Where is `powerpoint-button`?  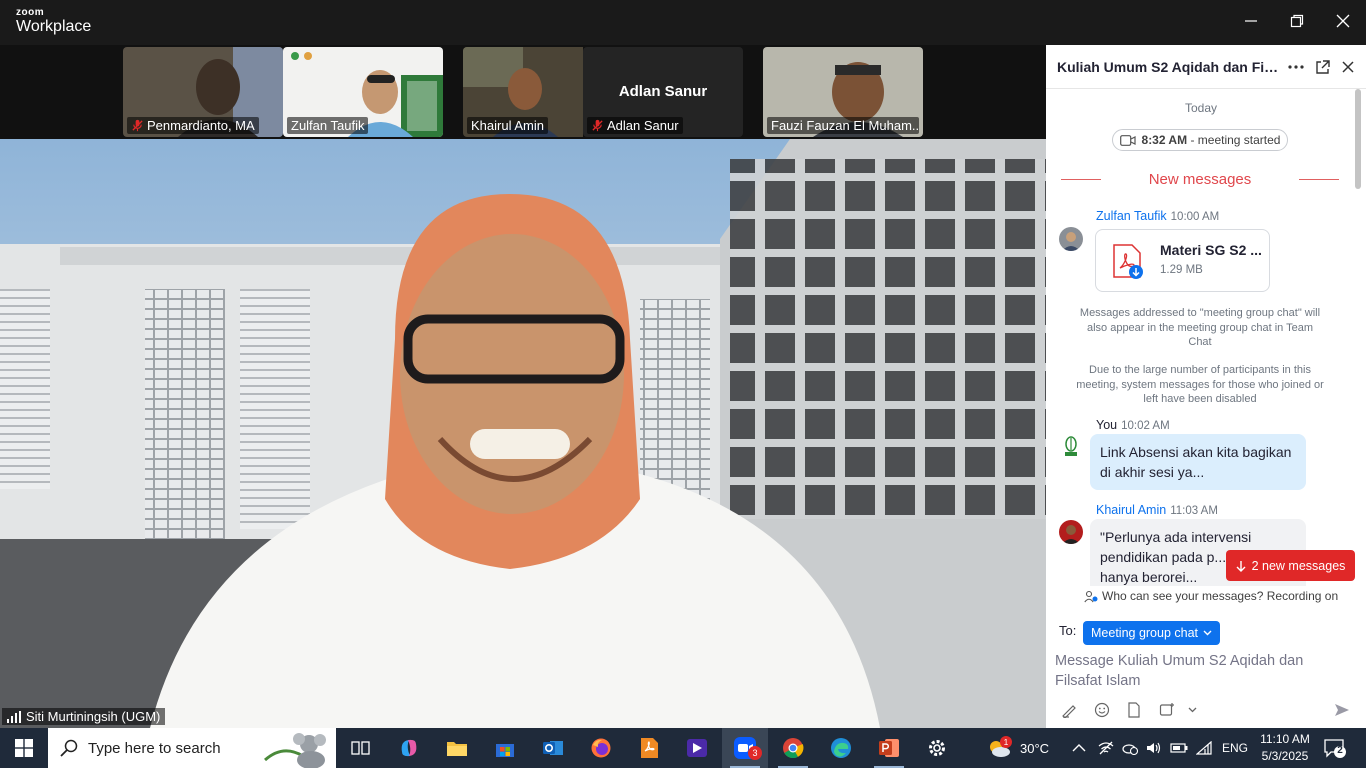 powerpoint-button is located at coordinates (889, 748).